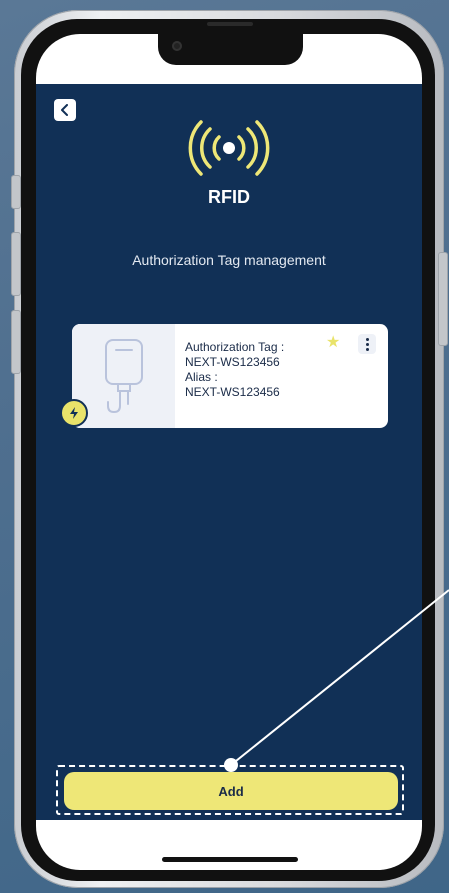 This screenshot has width=449, height=893. I want to click on add-button: Add, so click(231, 791).